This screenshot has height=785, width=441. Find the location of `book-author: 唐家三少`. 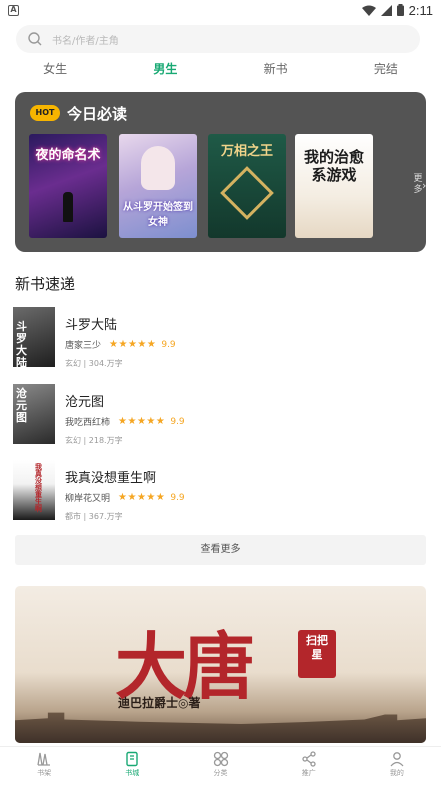

book-author: 唐家三少 is located at coordinates (83, 346).